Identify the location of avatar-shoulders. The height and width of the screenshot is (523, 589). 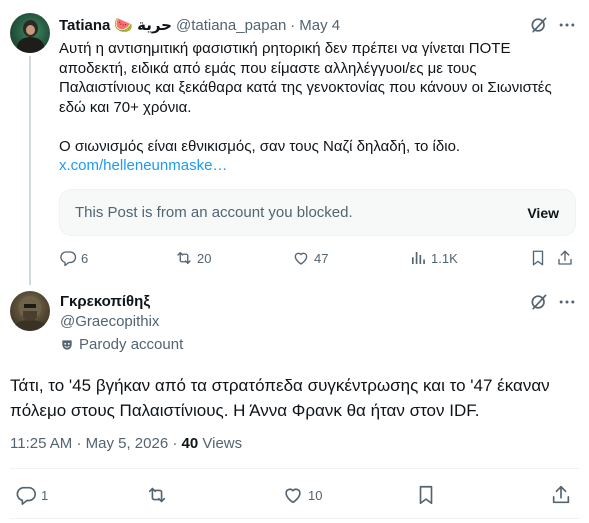
(30, 325).